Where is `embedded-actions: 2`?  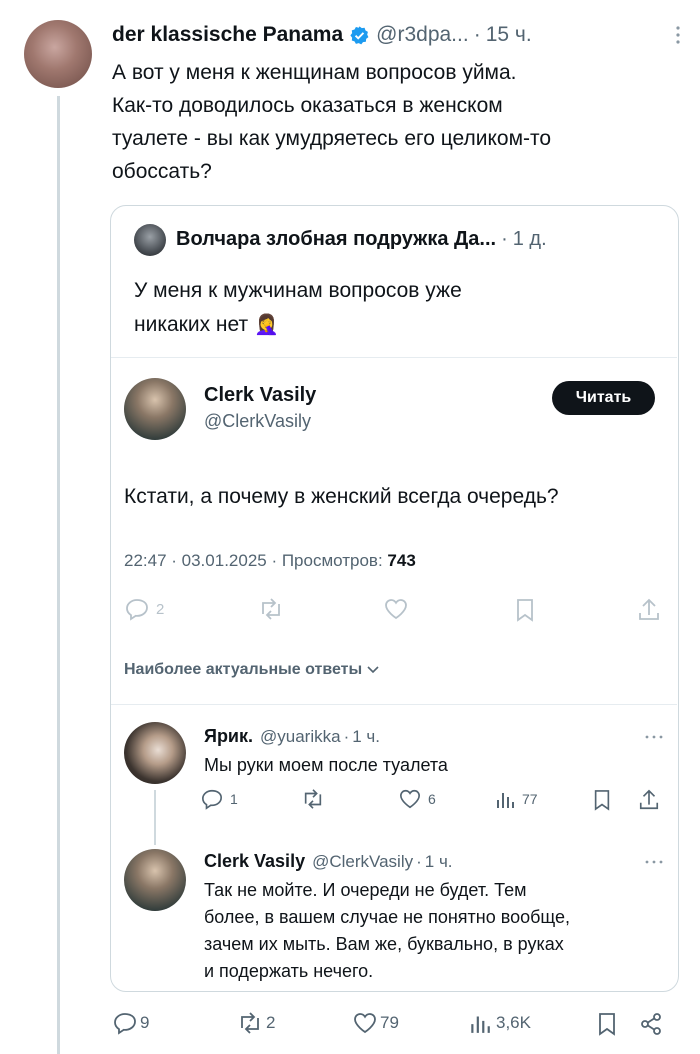
embedded-actions: 2 is located at coordinates (394, 611).